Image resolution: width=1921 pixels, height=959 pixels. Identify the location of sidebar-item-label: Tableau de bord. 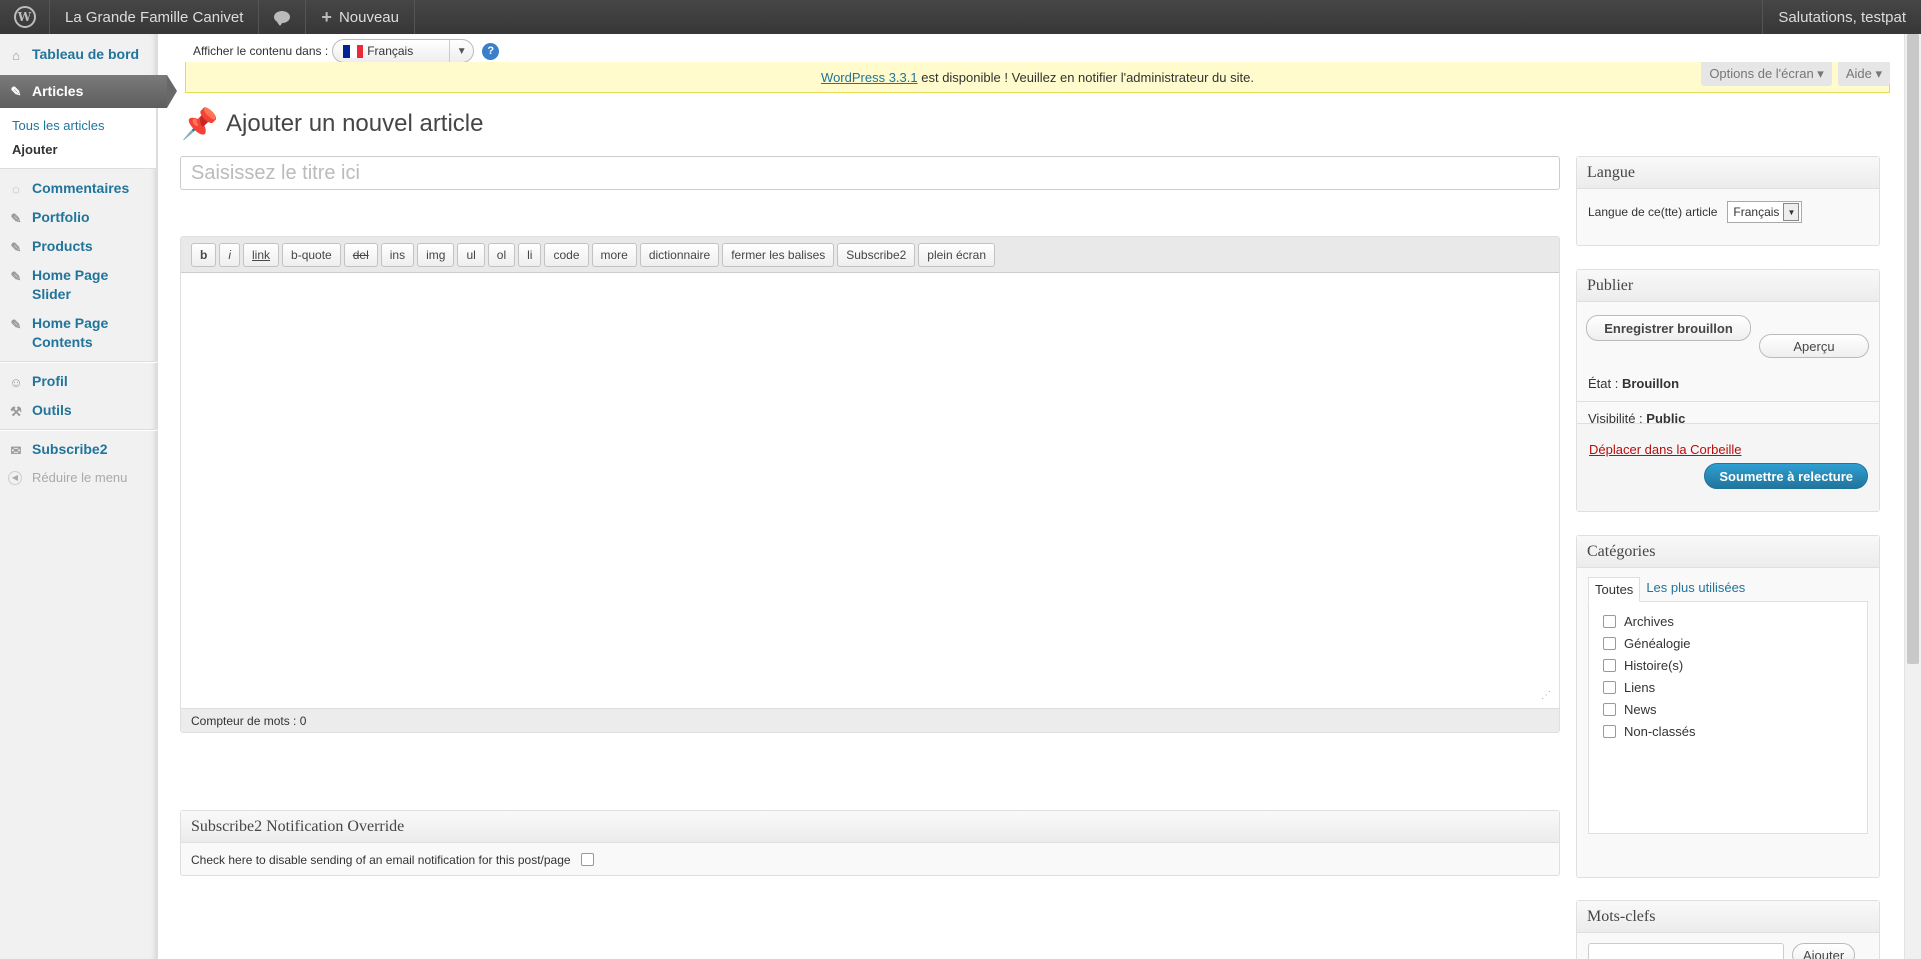
(86, 54).